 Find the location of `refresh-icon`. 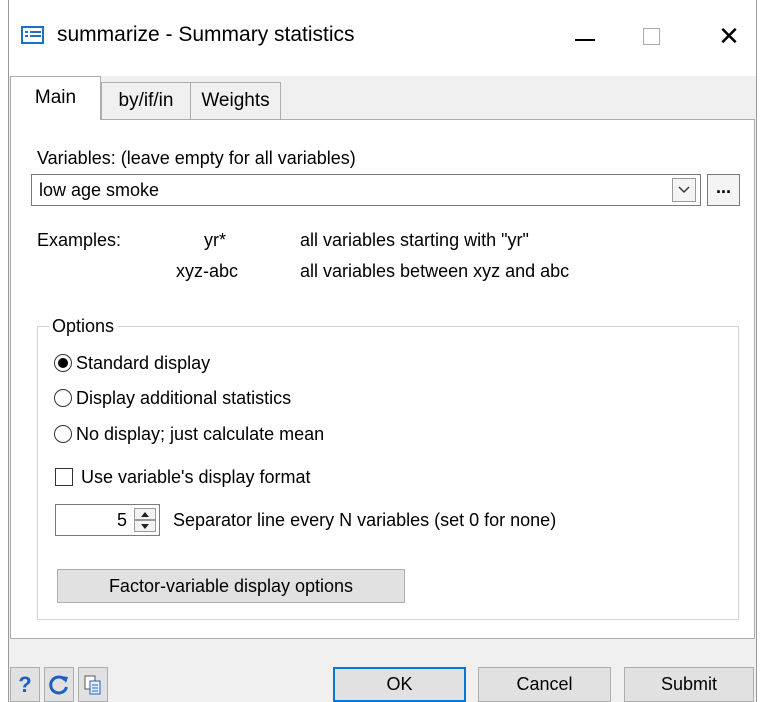

refresh-icon is located at coordinates (58, 684).